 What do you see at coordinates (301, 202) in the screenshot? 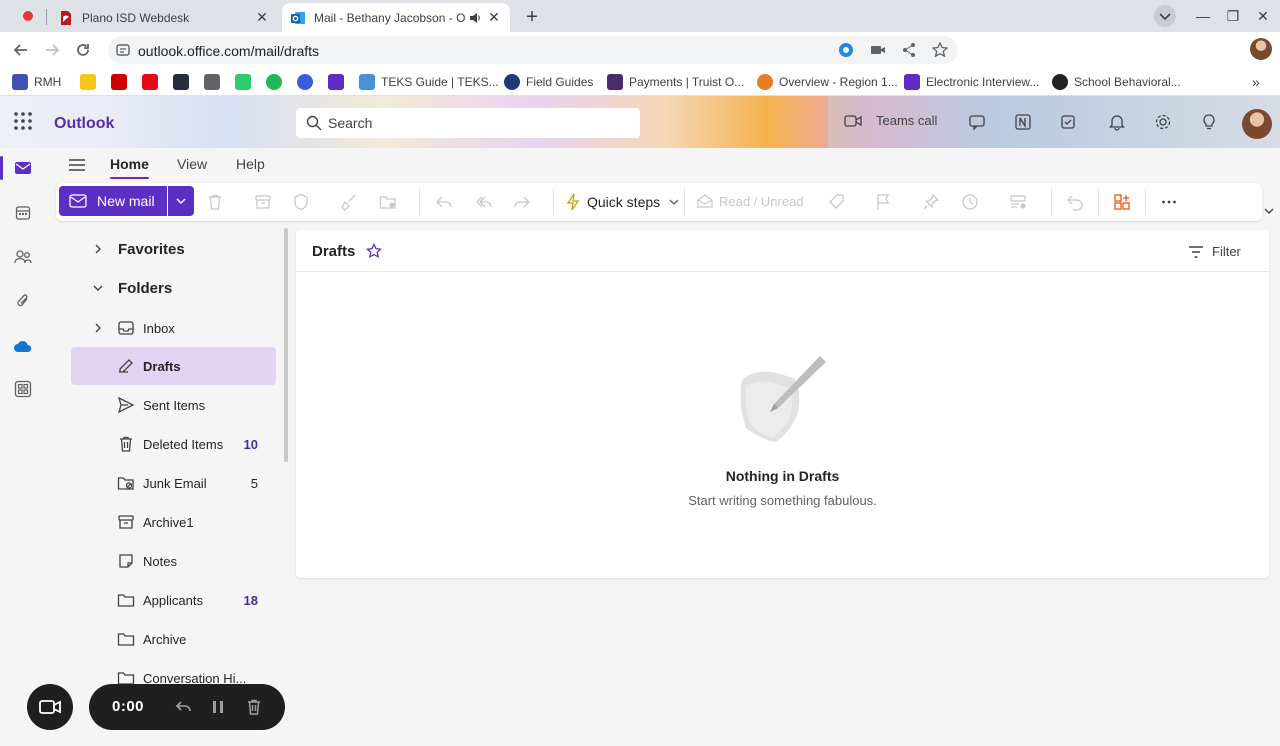
I see `report-shield-icon` at bounding box center [301, 202].